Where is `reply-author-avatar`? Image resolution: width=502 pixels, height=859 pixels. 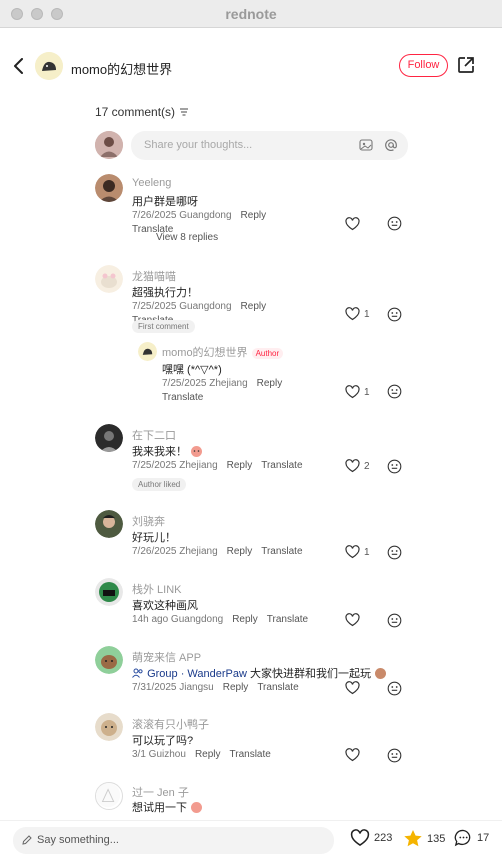 reply-author-avatar is located at coordinates (147, 351).